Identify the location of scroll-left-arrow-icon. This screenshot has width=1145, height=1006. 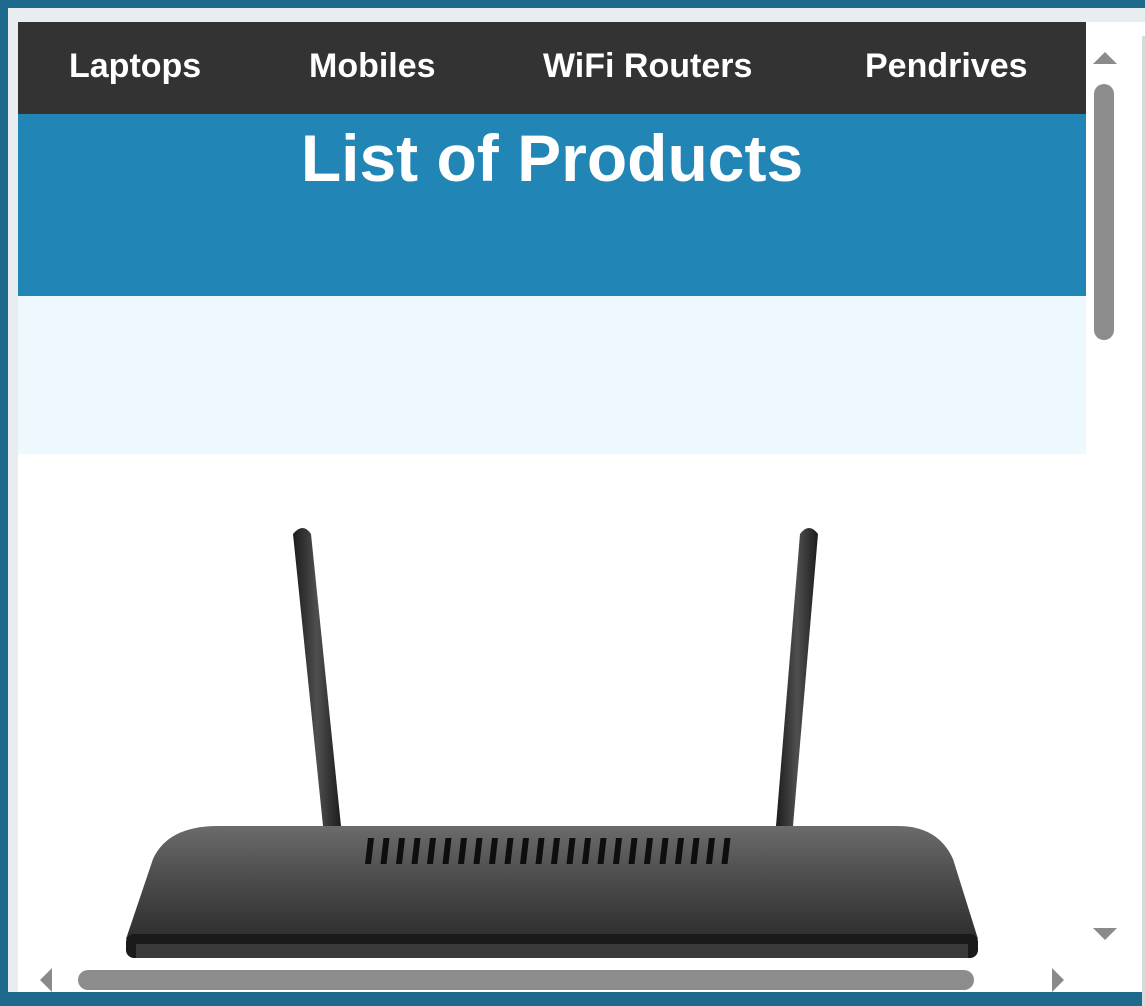
(46, 980).